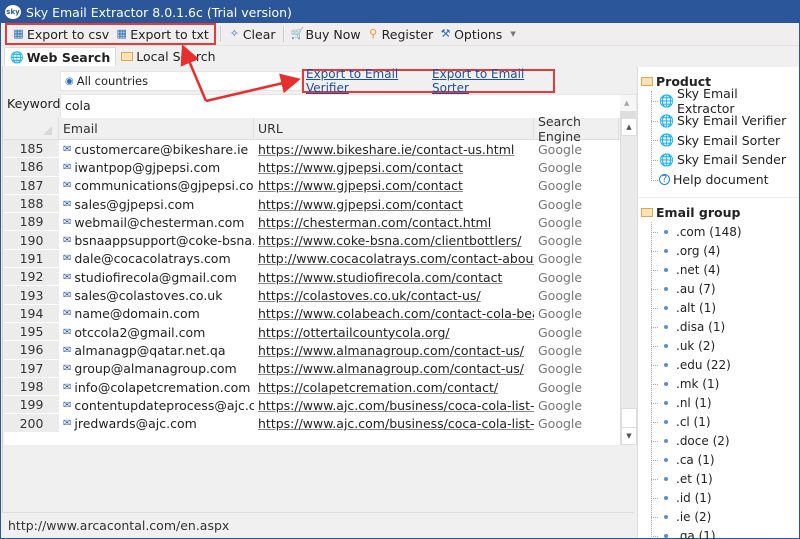  What do you see at coordinates (725, 532) in the screenshot?
I see `email-group-item: .qa (1)` at bounding box center [725, 532].